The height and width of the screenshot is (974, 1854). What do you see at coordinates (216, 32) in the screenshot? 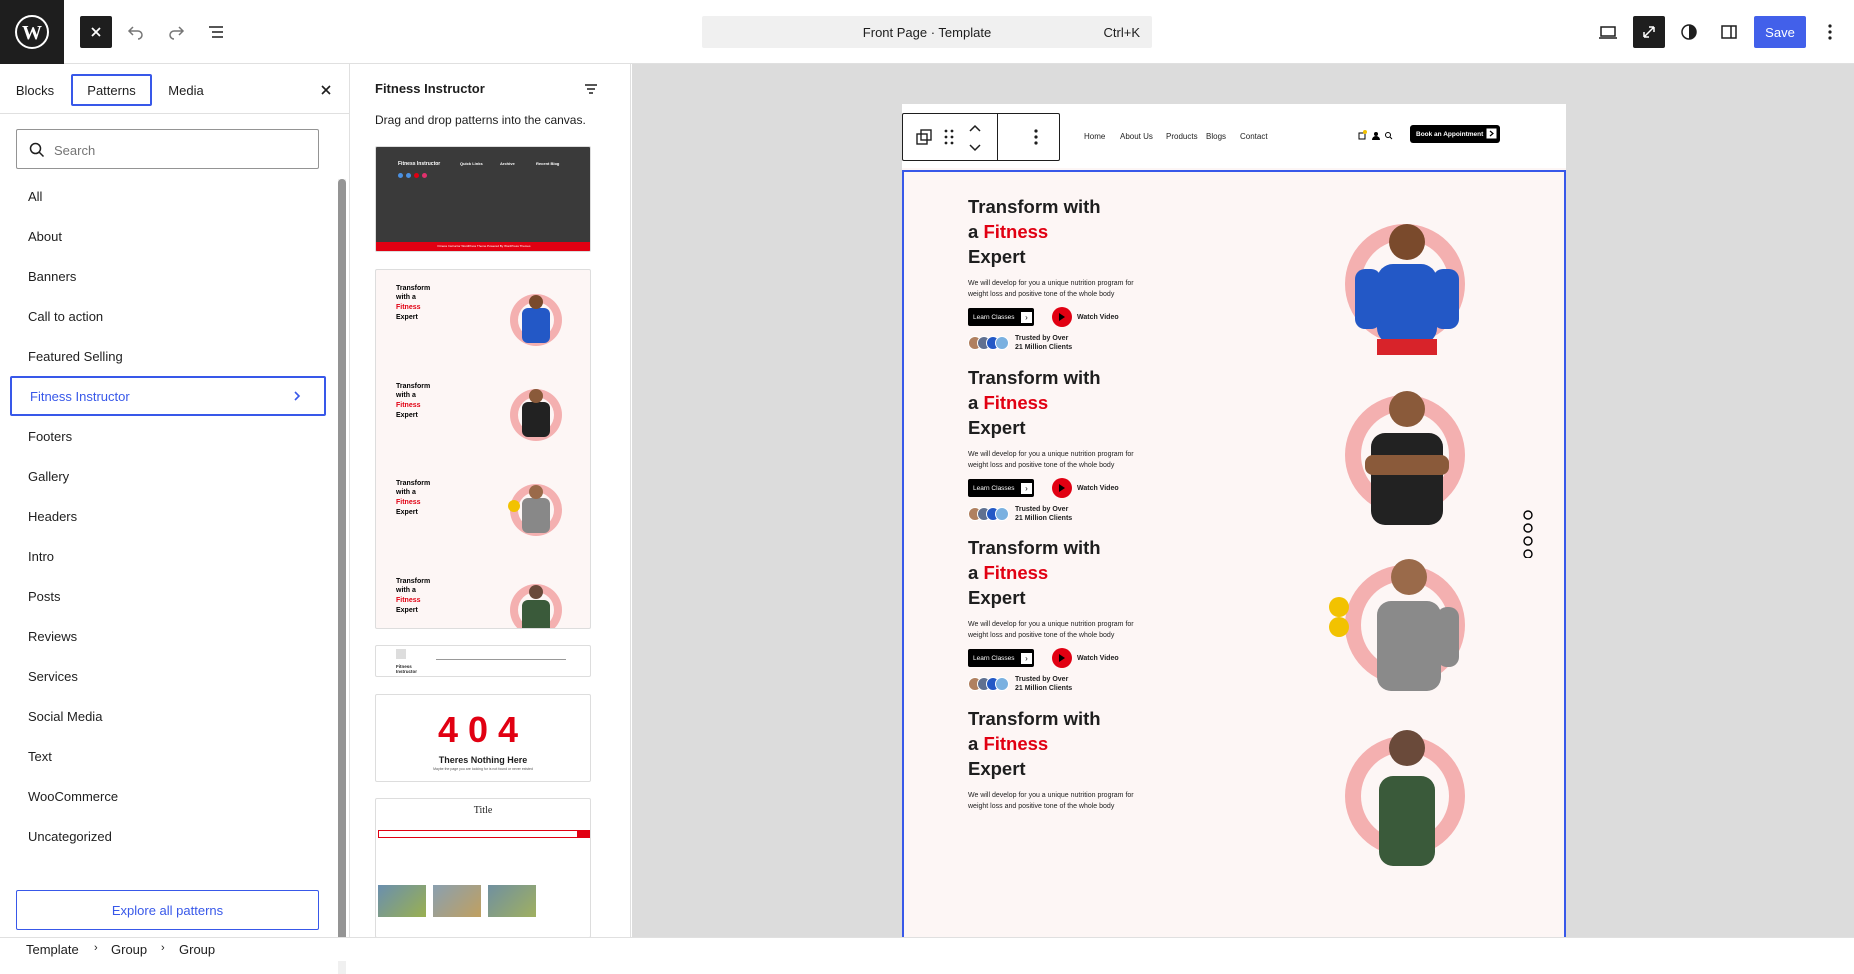
I see `document-overview-icon` at bounding box center [216, 32].